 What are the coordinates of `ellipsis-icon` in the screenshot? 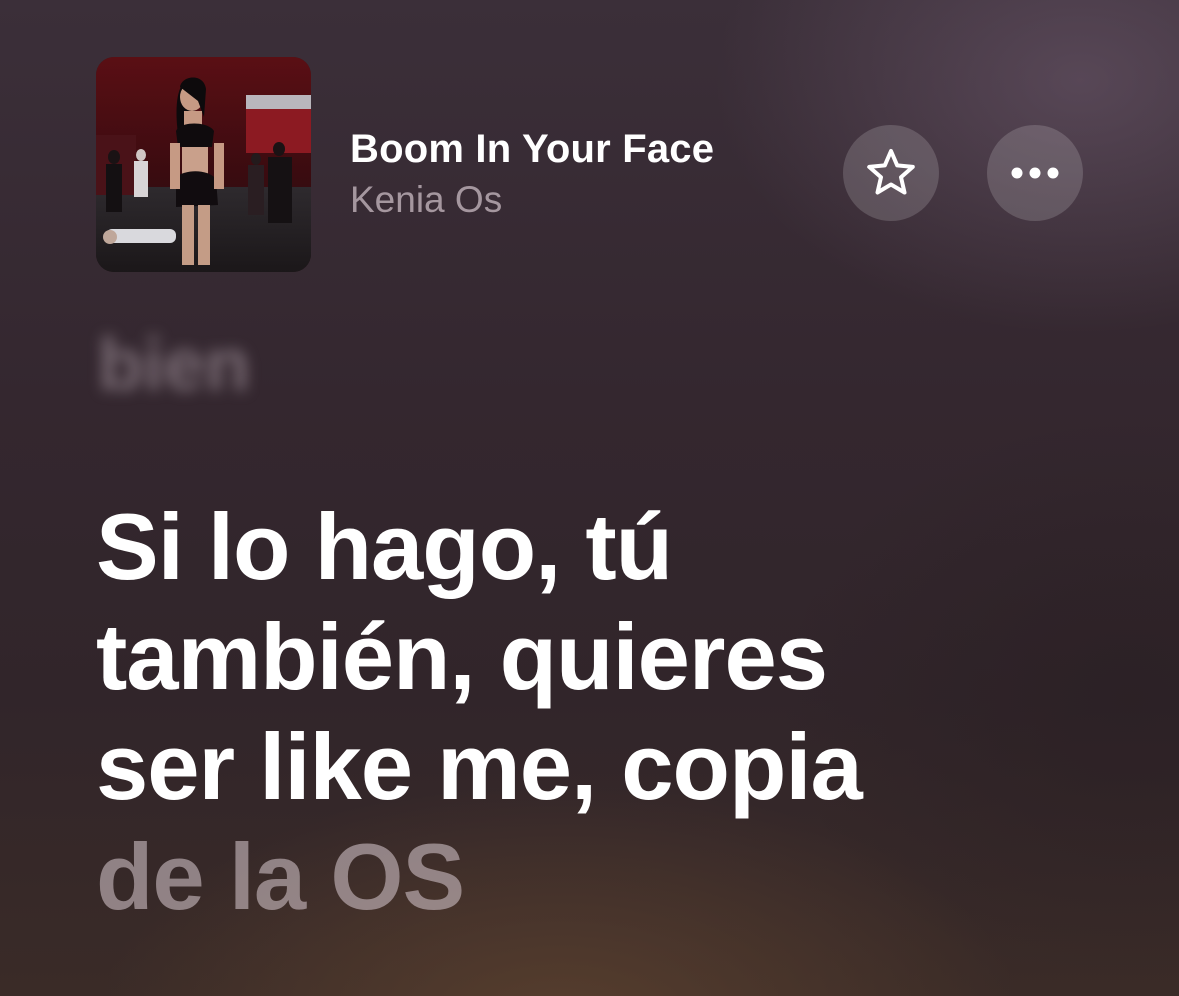 It's located at (1035, 173).